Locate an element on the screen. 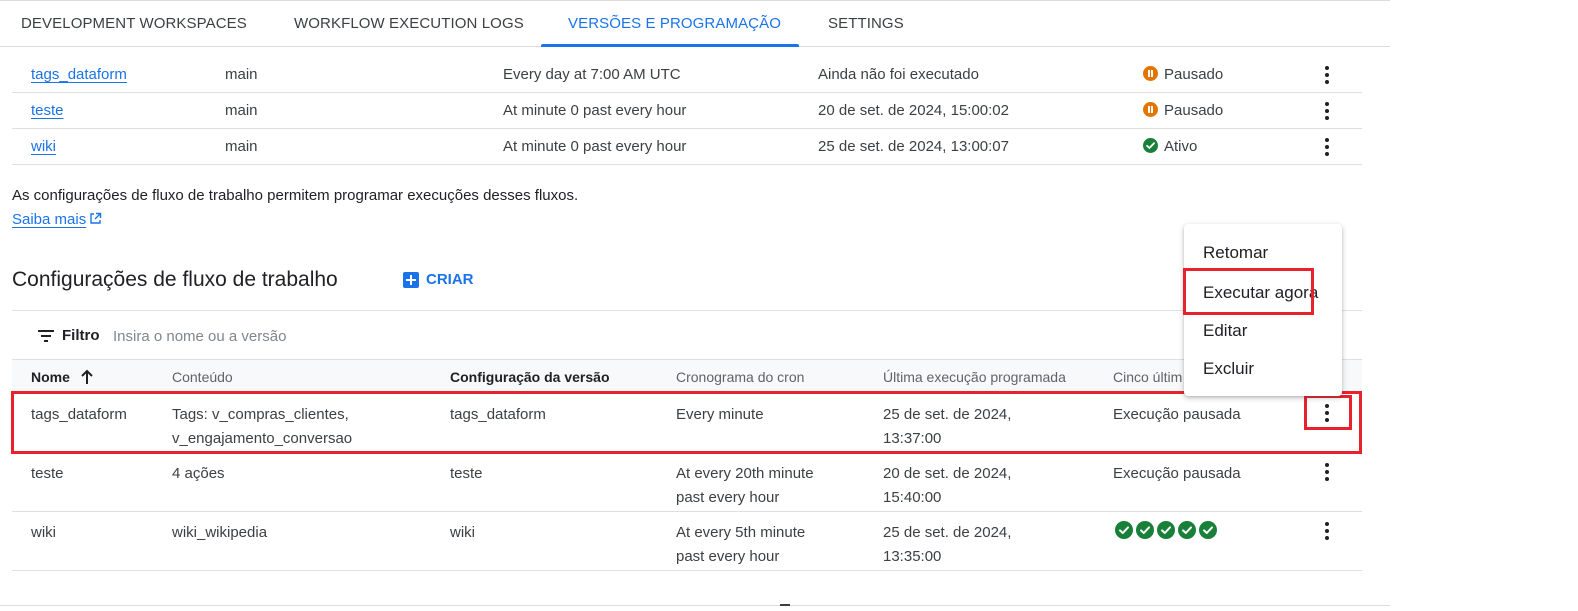  active-tab-indicator is located at coordinates (670, 45).